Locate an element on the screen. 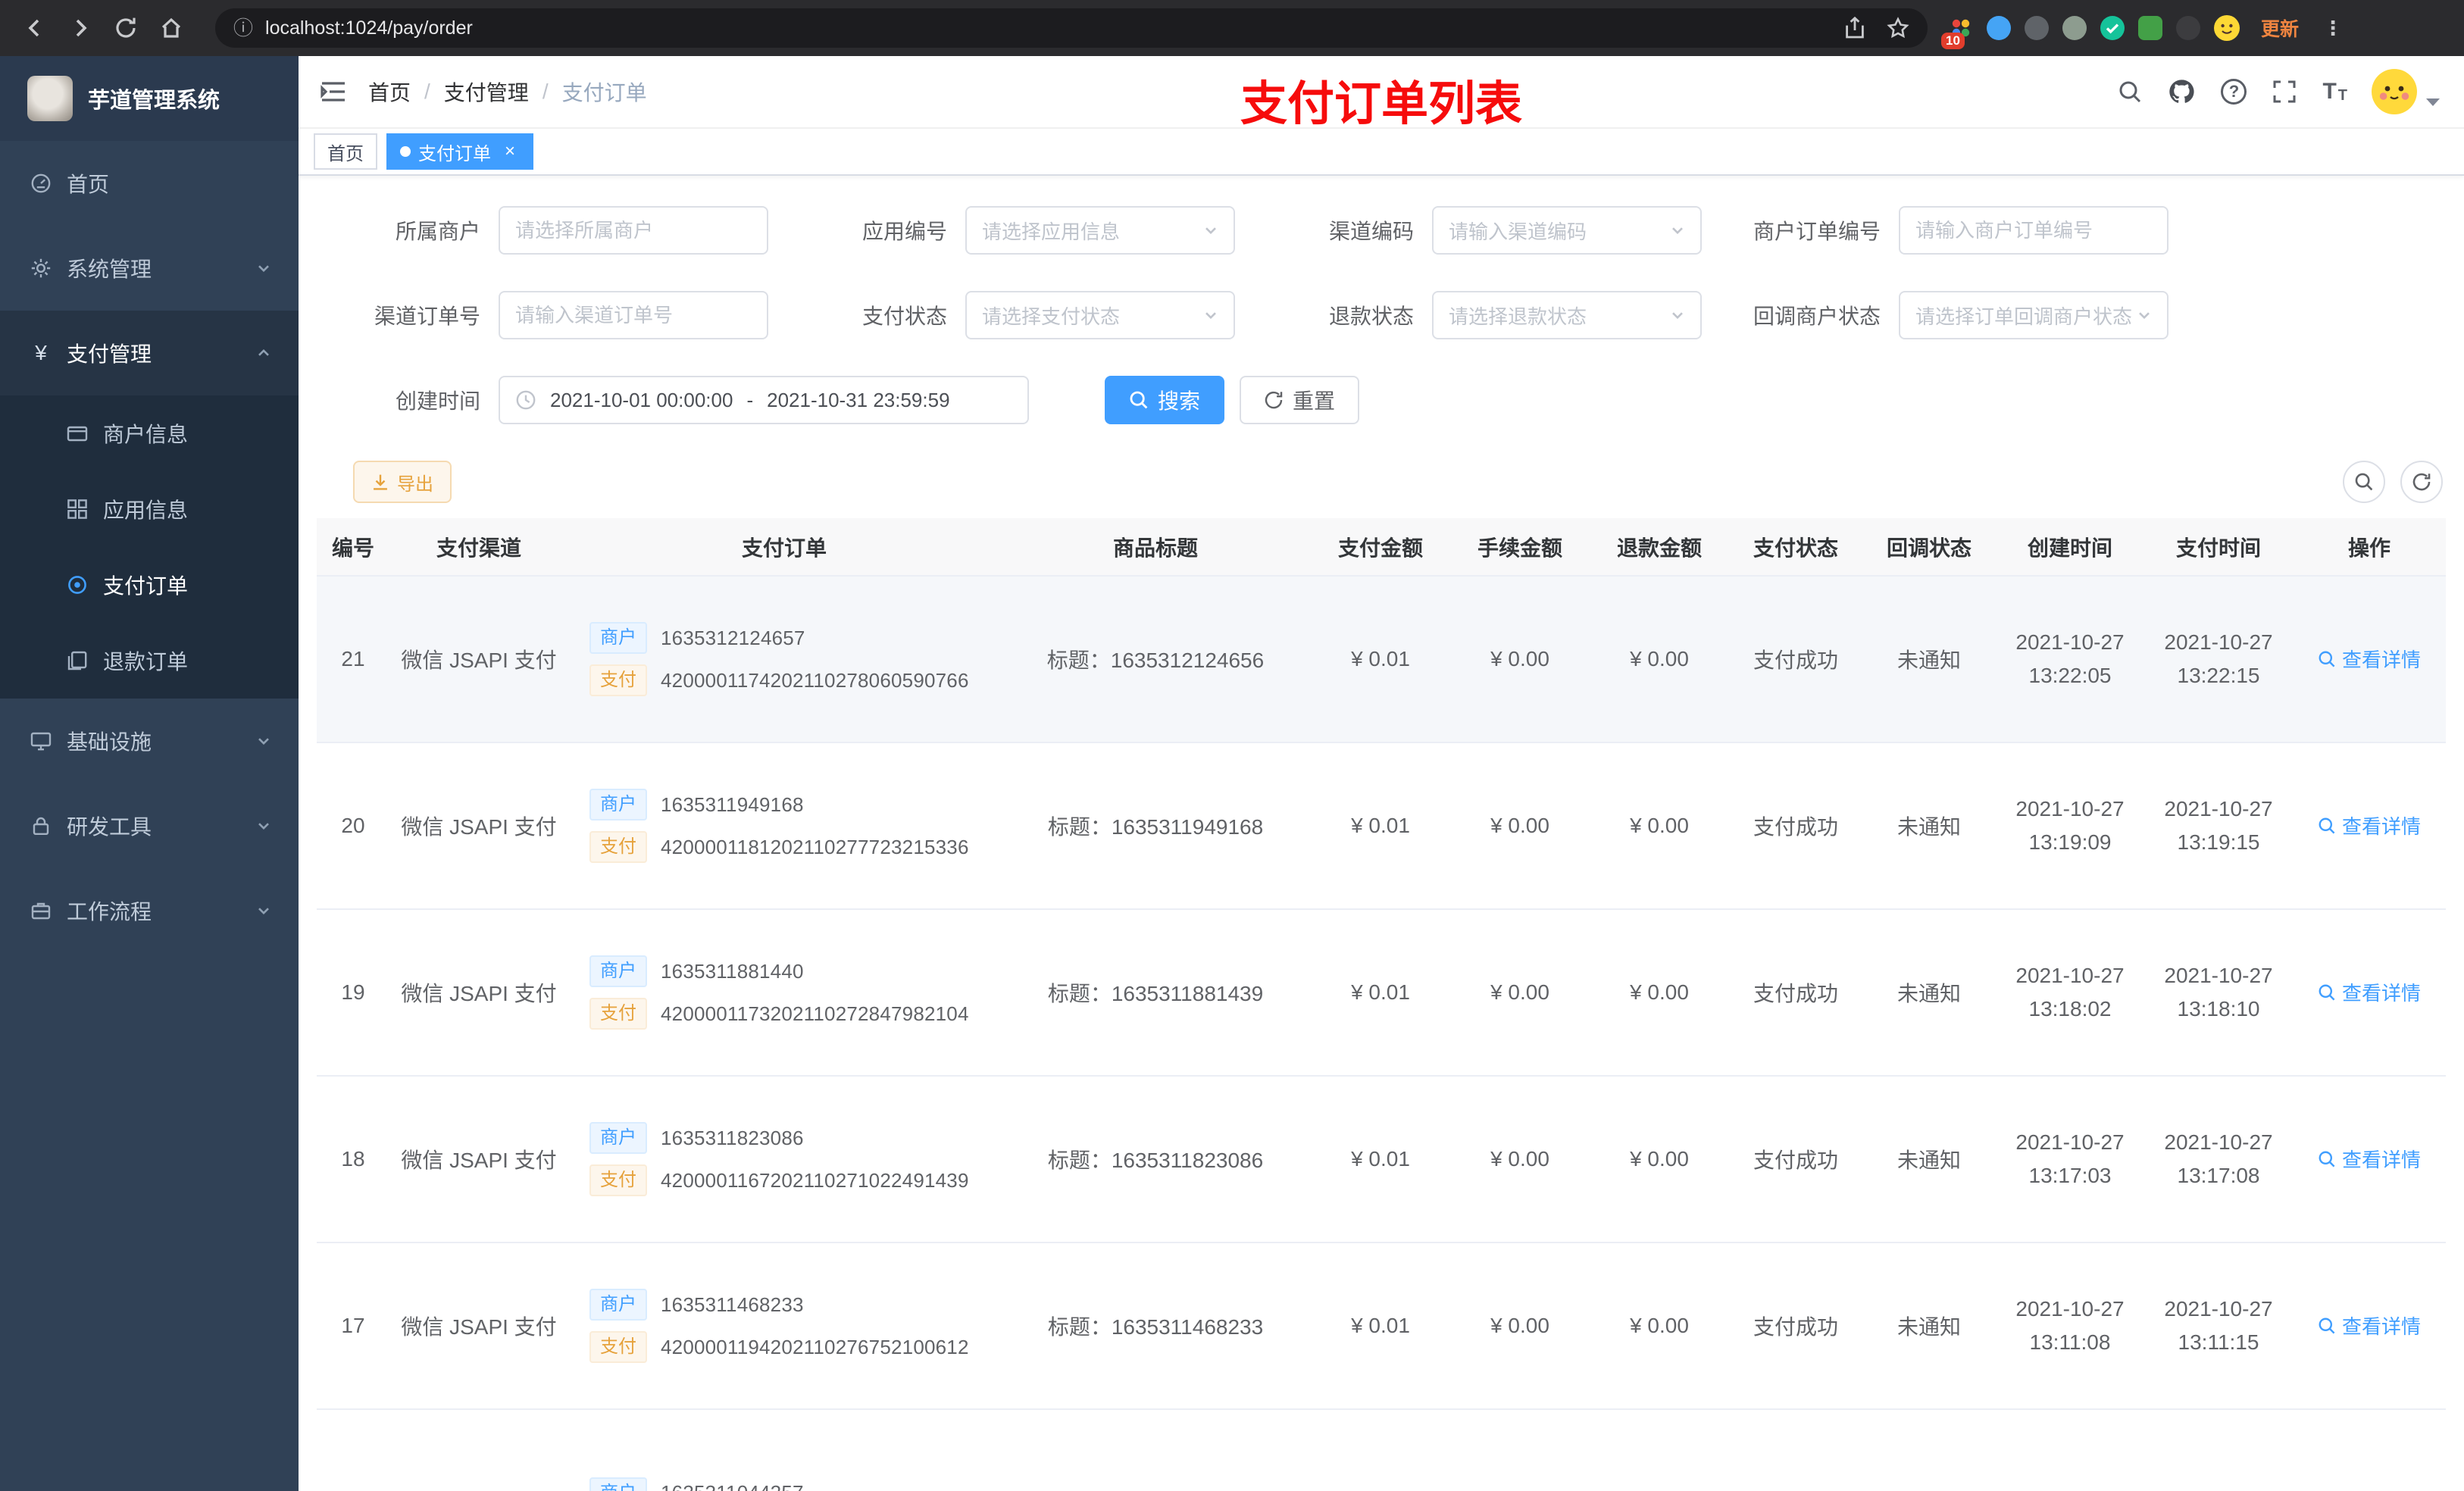  site-info-icon: ⓘ is located at coordinates (243, 28).